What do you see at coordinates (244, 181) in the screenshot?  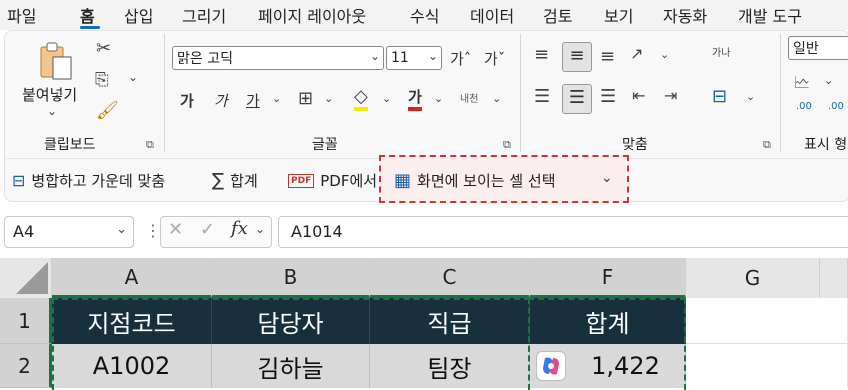 I see `sum-label: 합계` at bounding box center [244, 181].